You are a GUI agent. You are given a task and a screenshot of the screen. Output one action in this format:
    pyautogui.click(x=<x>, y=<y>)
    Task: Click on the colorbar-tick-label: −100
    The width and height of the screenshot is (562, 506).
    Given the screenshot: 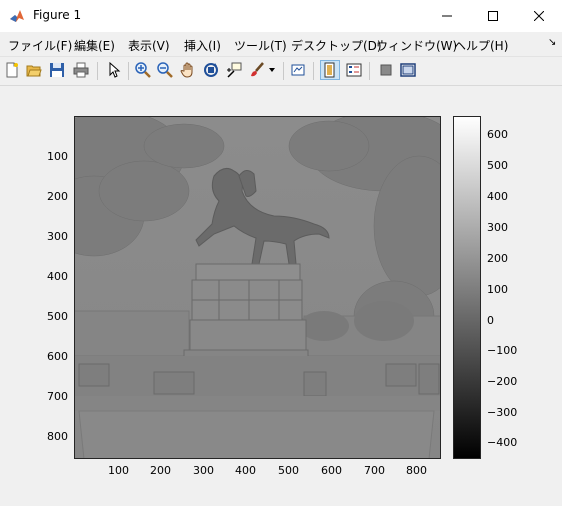 What is the action you would take?
    pyautogui.click(x=502, y=350)
    